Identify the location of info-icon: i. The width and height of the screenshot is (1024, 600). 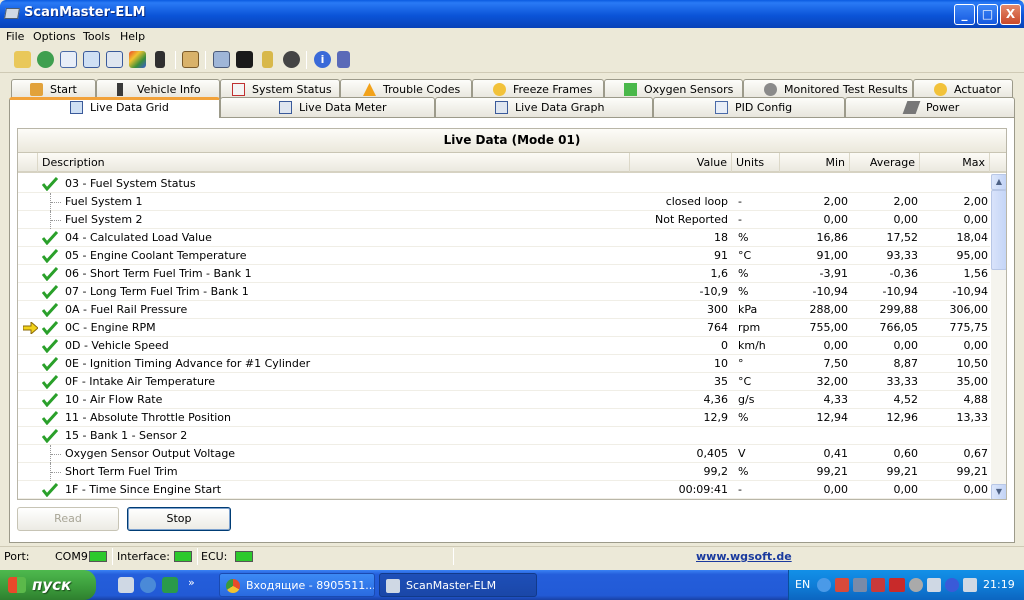
(322, 59).